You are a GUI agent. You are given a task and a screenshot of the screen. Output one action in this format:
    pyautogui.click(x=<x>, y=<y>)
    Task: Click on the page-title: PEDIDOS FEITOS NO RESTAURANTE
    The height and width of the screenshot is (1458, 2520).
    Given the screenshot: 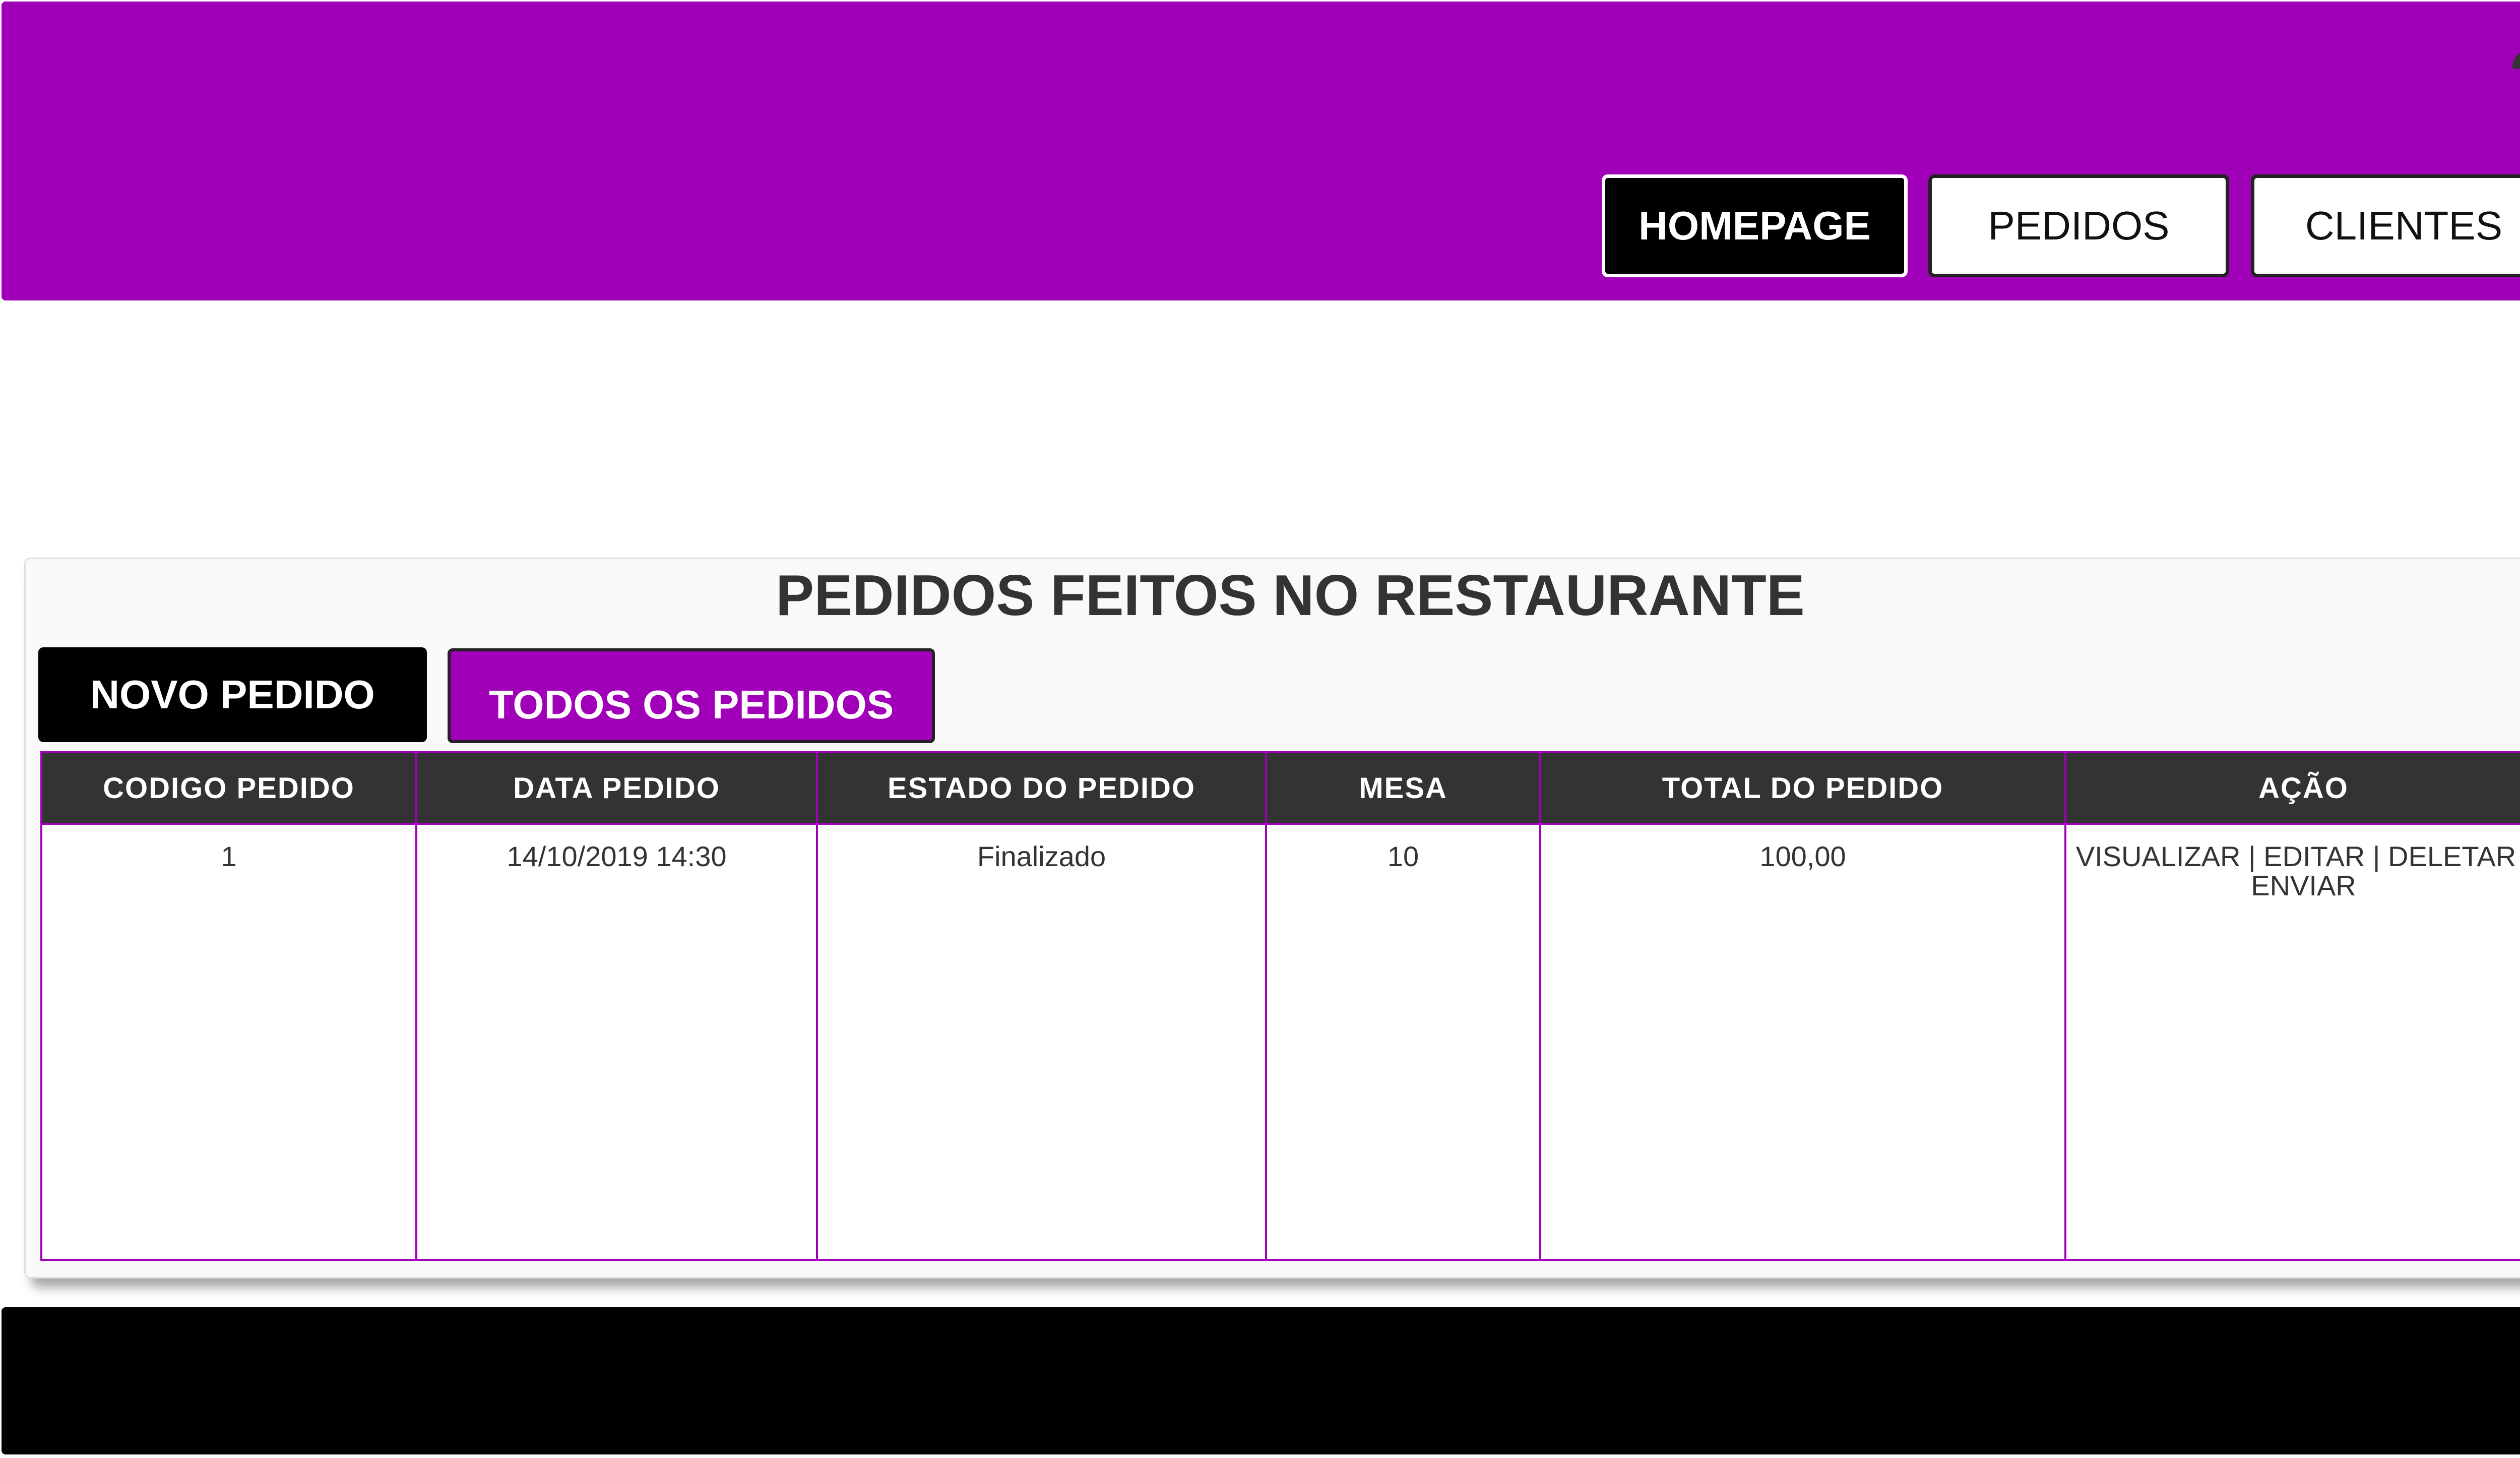 What is the action you would take?
    pyautogui.click(x=1291, y=596)
    